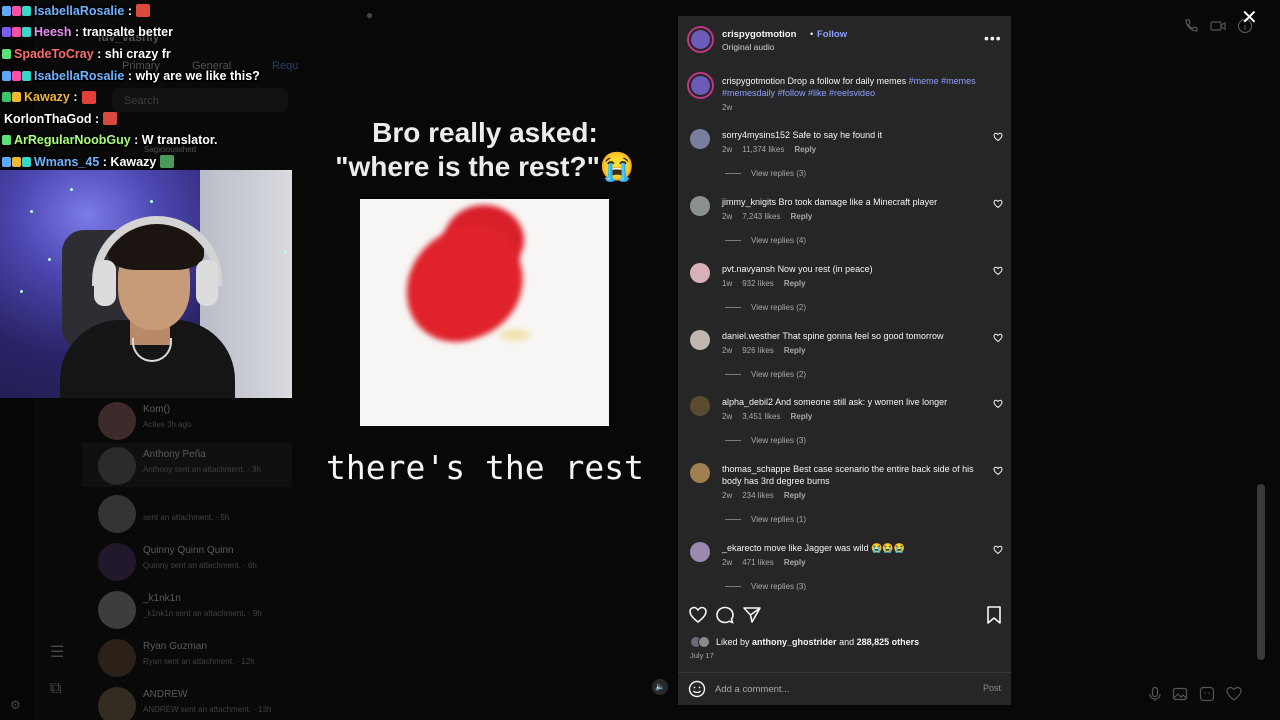  What do you see at coordinates (147, 97) in the screenshot?
I see `chat-message: Kawazy :` at bounding box center [147, 97].